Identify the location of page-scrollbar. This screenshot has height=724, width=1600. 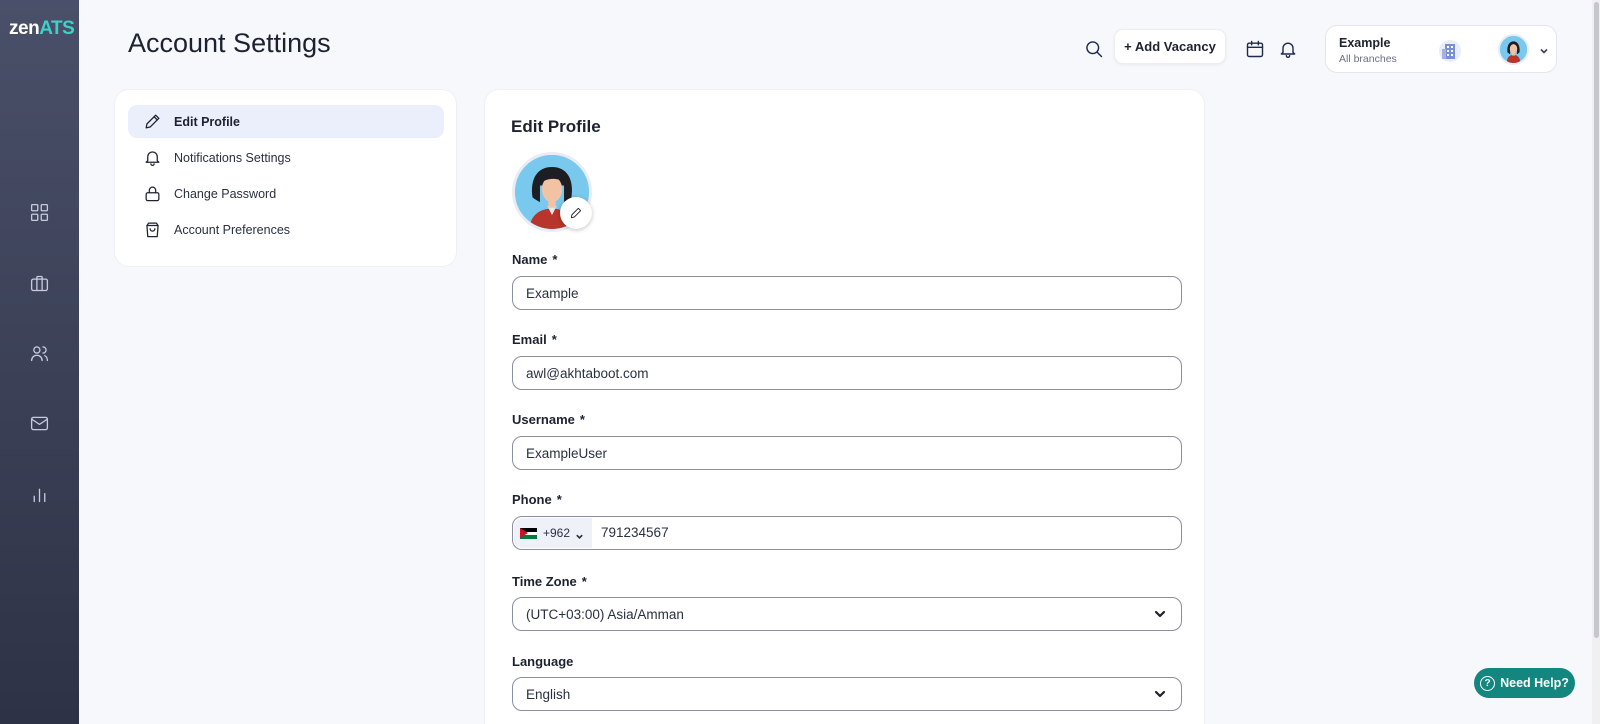
(1596, 362).